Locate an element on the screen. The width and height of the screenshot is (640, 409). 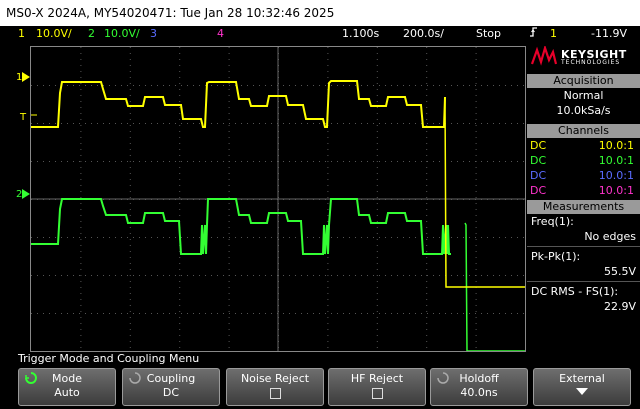
measurement-pkpk: Pk-Pk(1): 55.5V is located at coordinates (583, 264).